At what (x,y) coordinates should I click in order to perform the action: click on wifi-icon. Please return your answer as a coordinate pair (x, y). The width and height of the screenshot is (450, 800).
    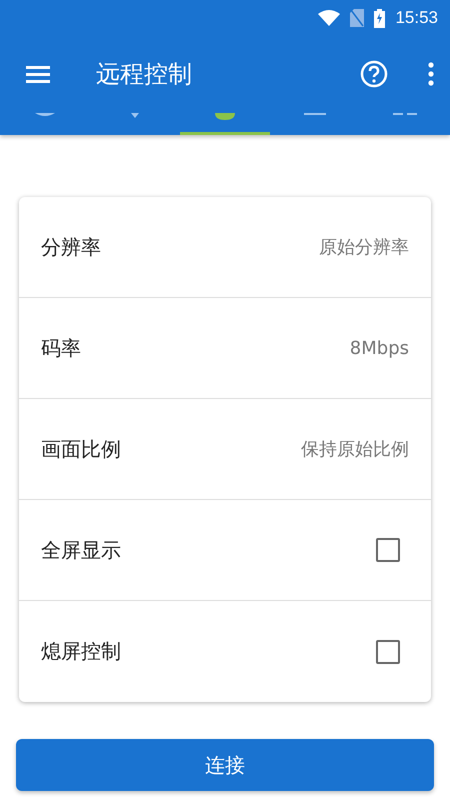
    Looking at the image, I should click on (329, 18).